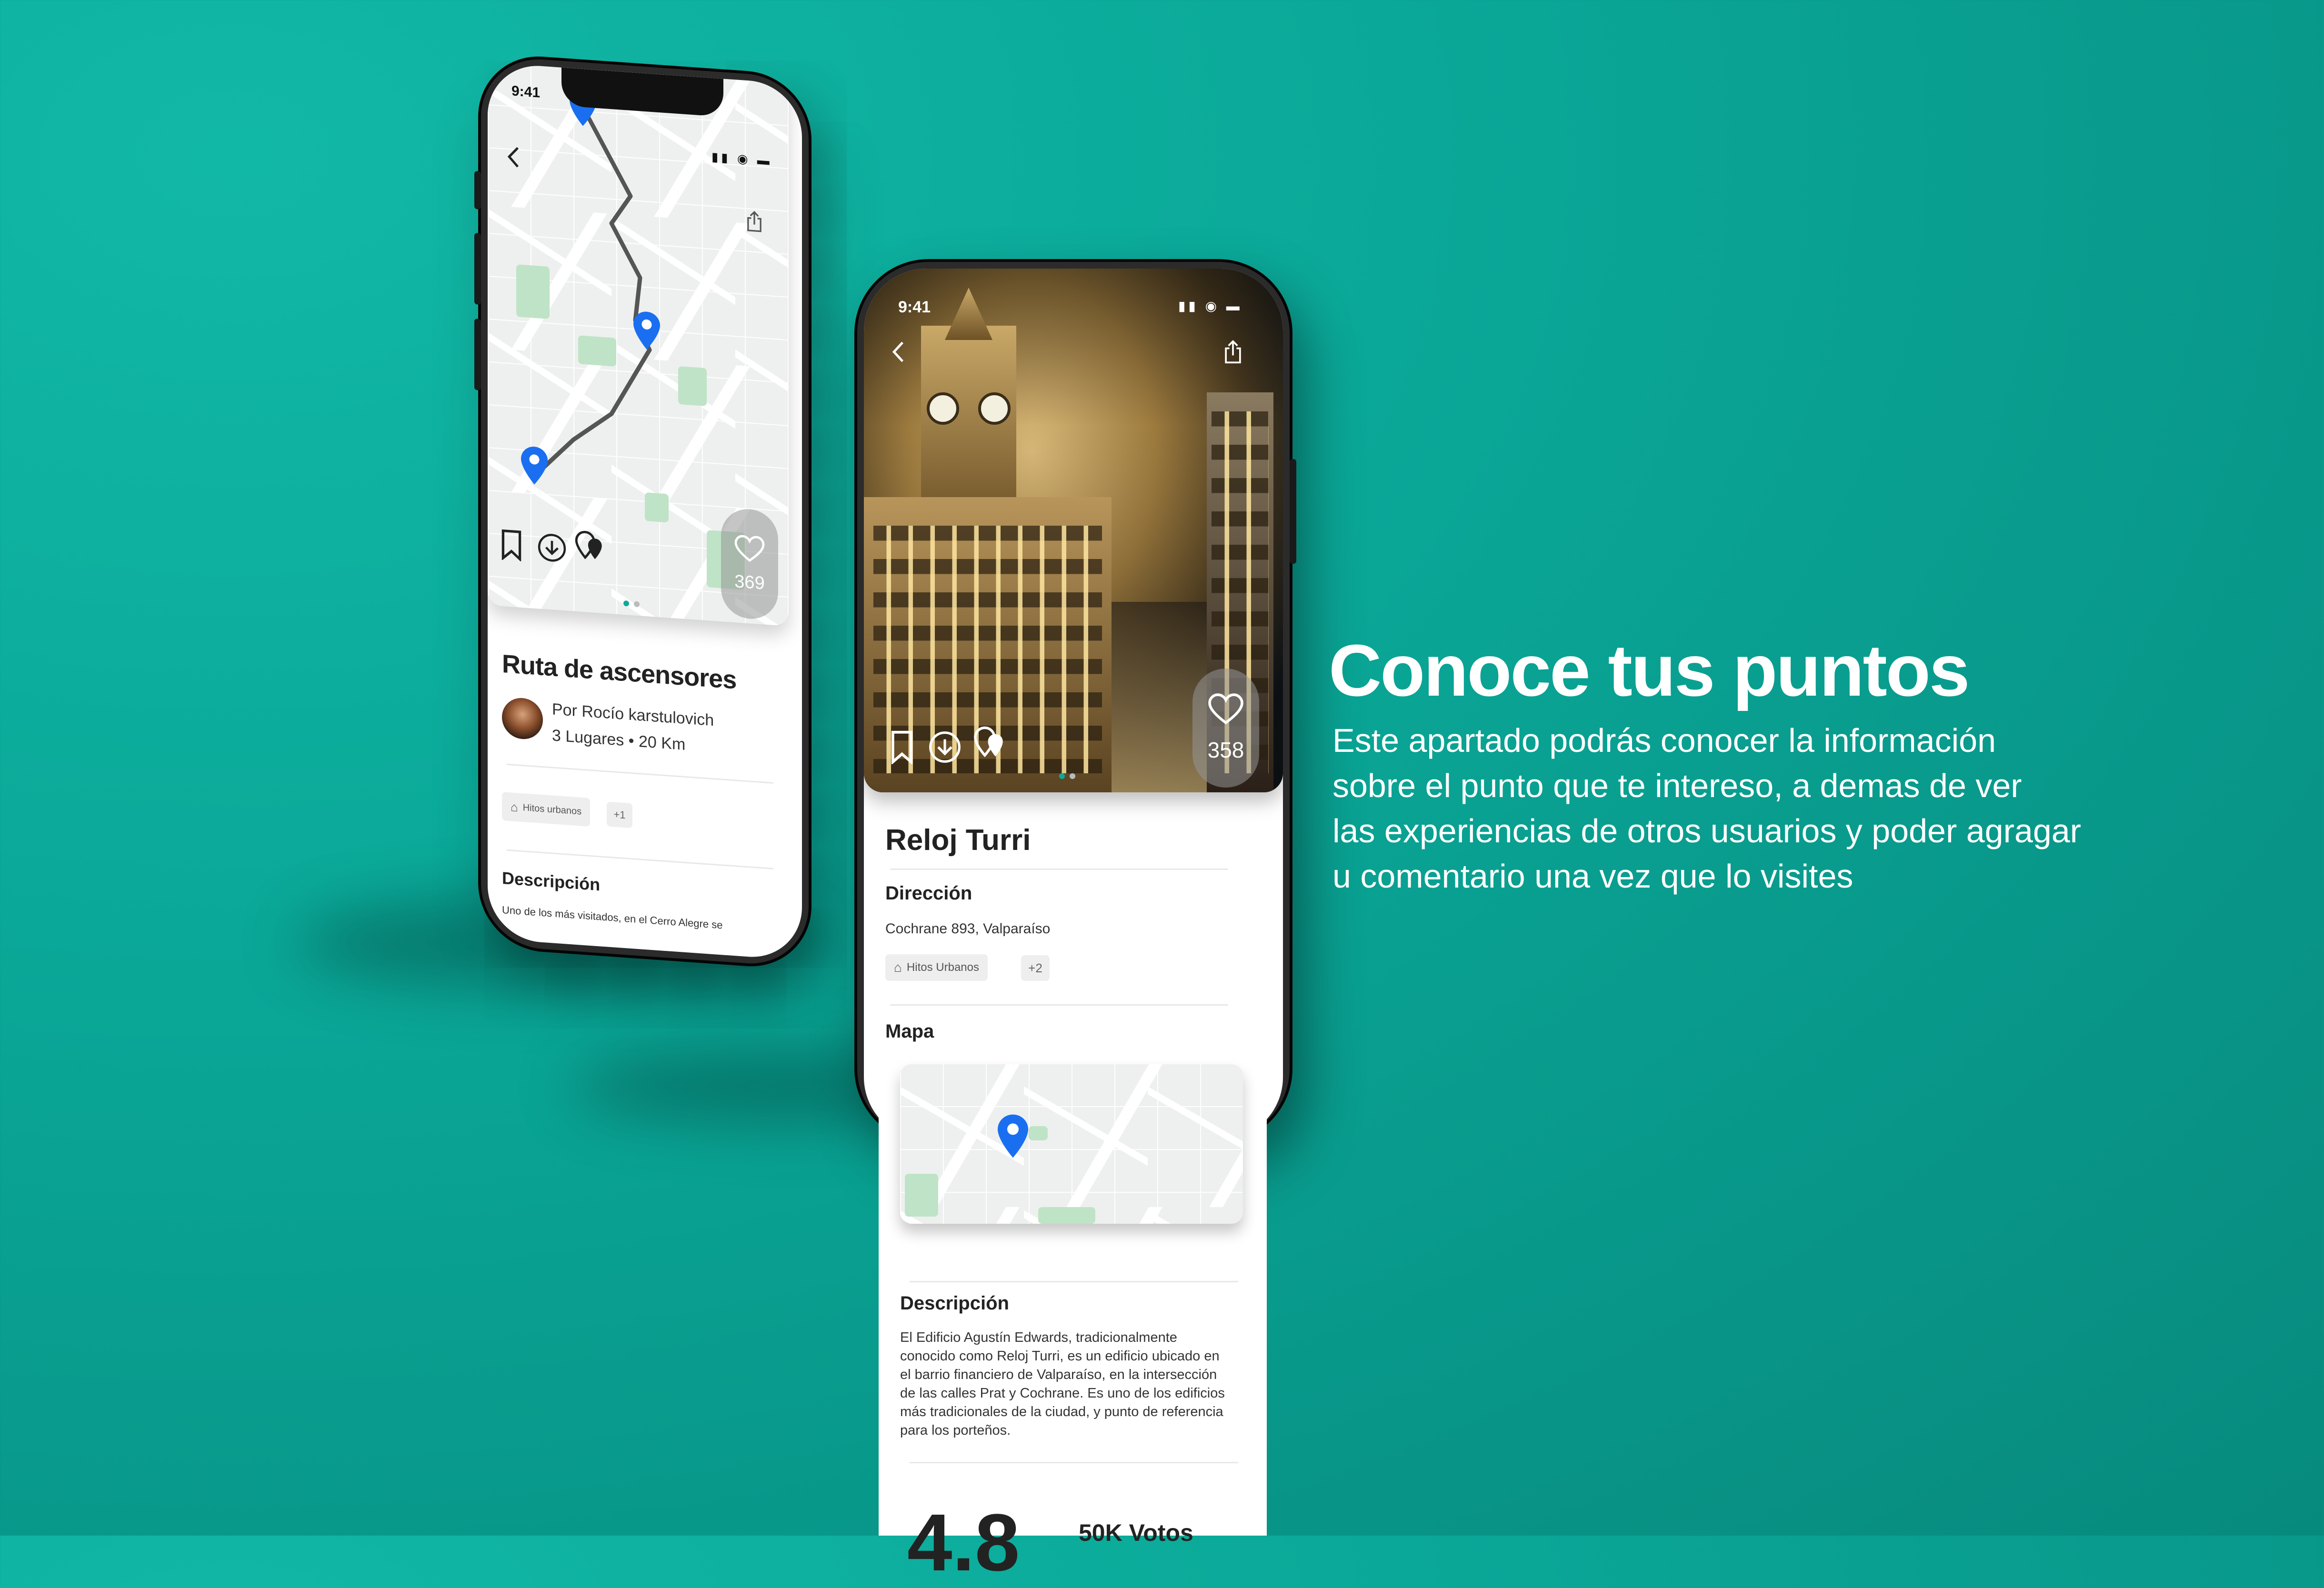 The width and height of the screenshot is (2324, 1588). I want to click on phone1-volume-up-button, so click(478, 268).